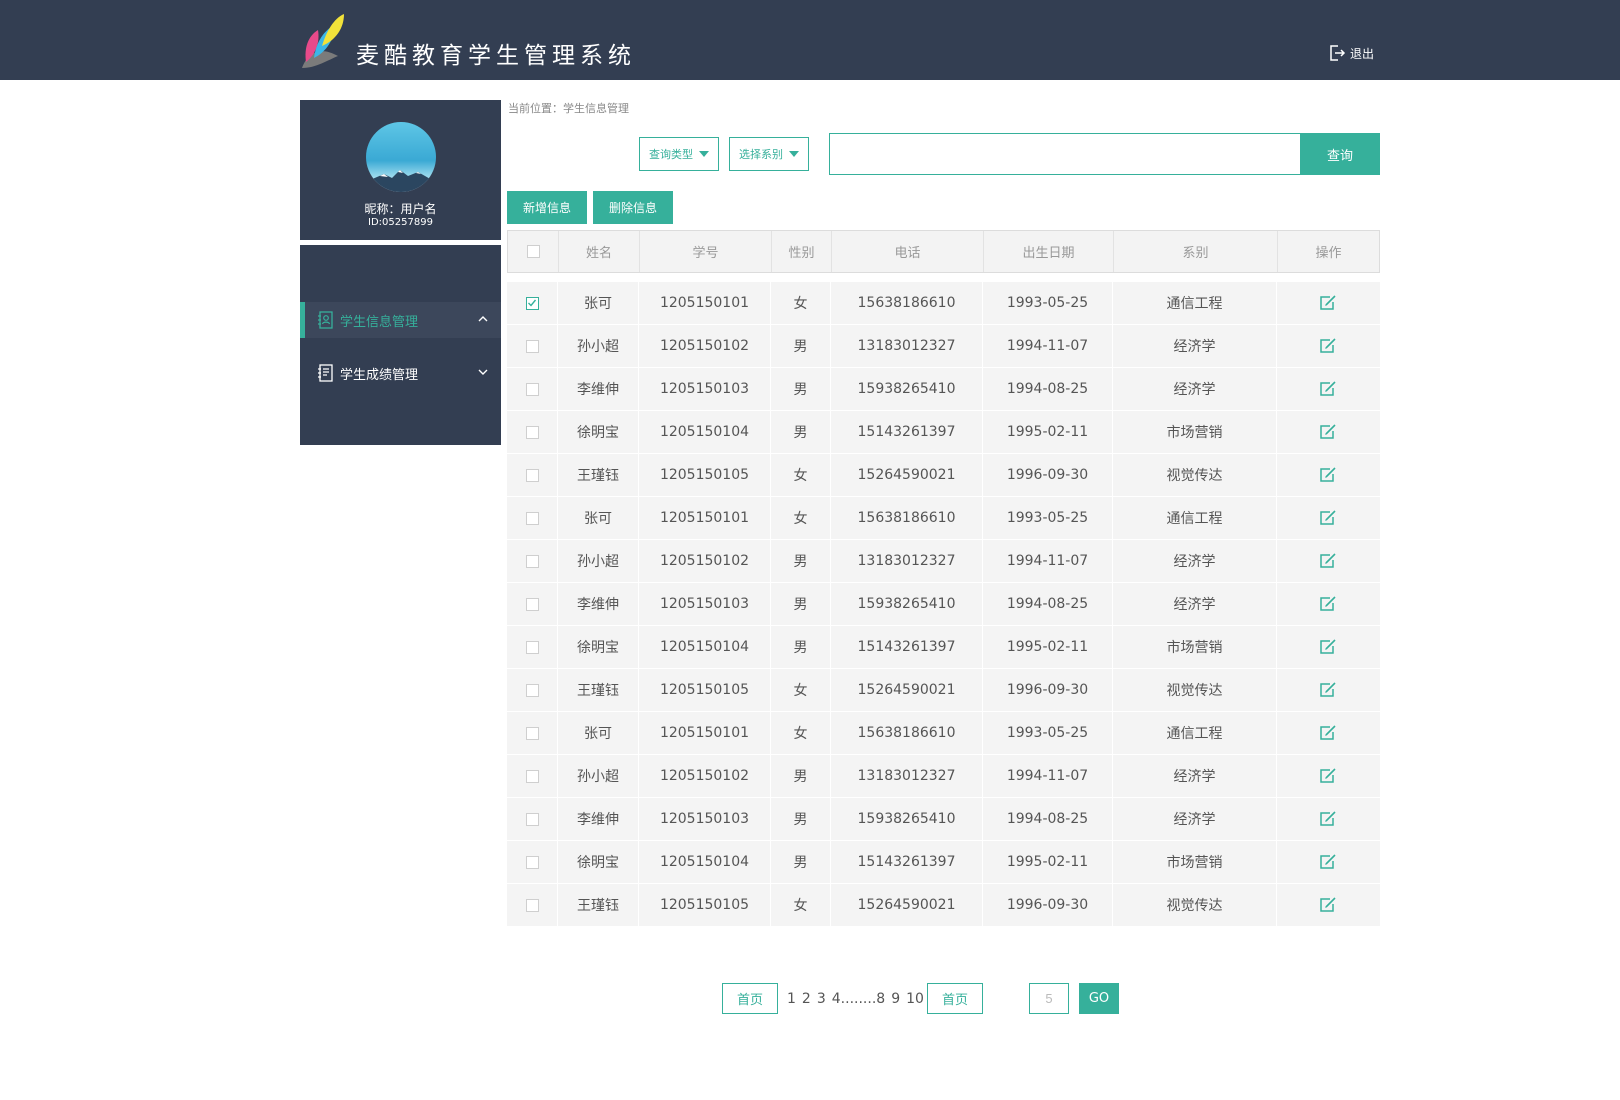  Describe the element at coordinates (1362, 53) in the screenshot. I see `logout-label: 退出` at that location.